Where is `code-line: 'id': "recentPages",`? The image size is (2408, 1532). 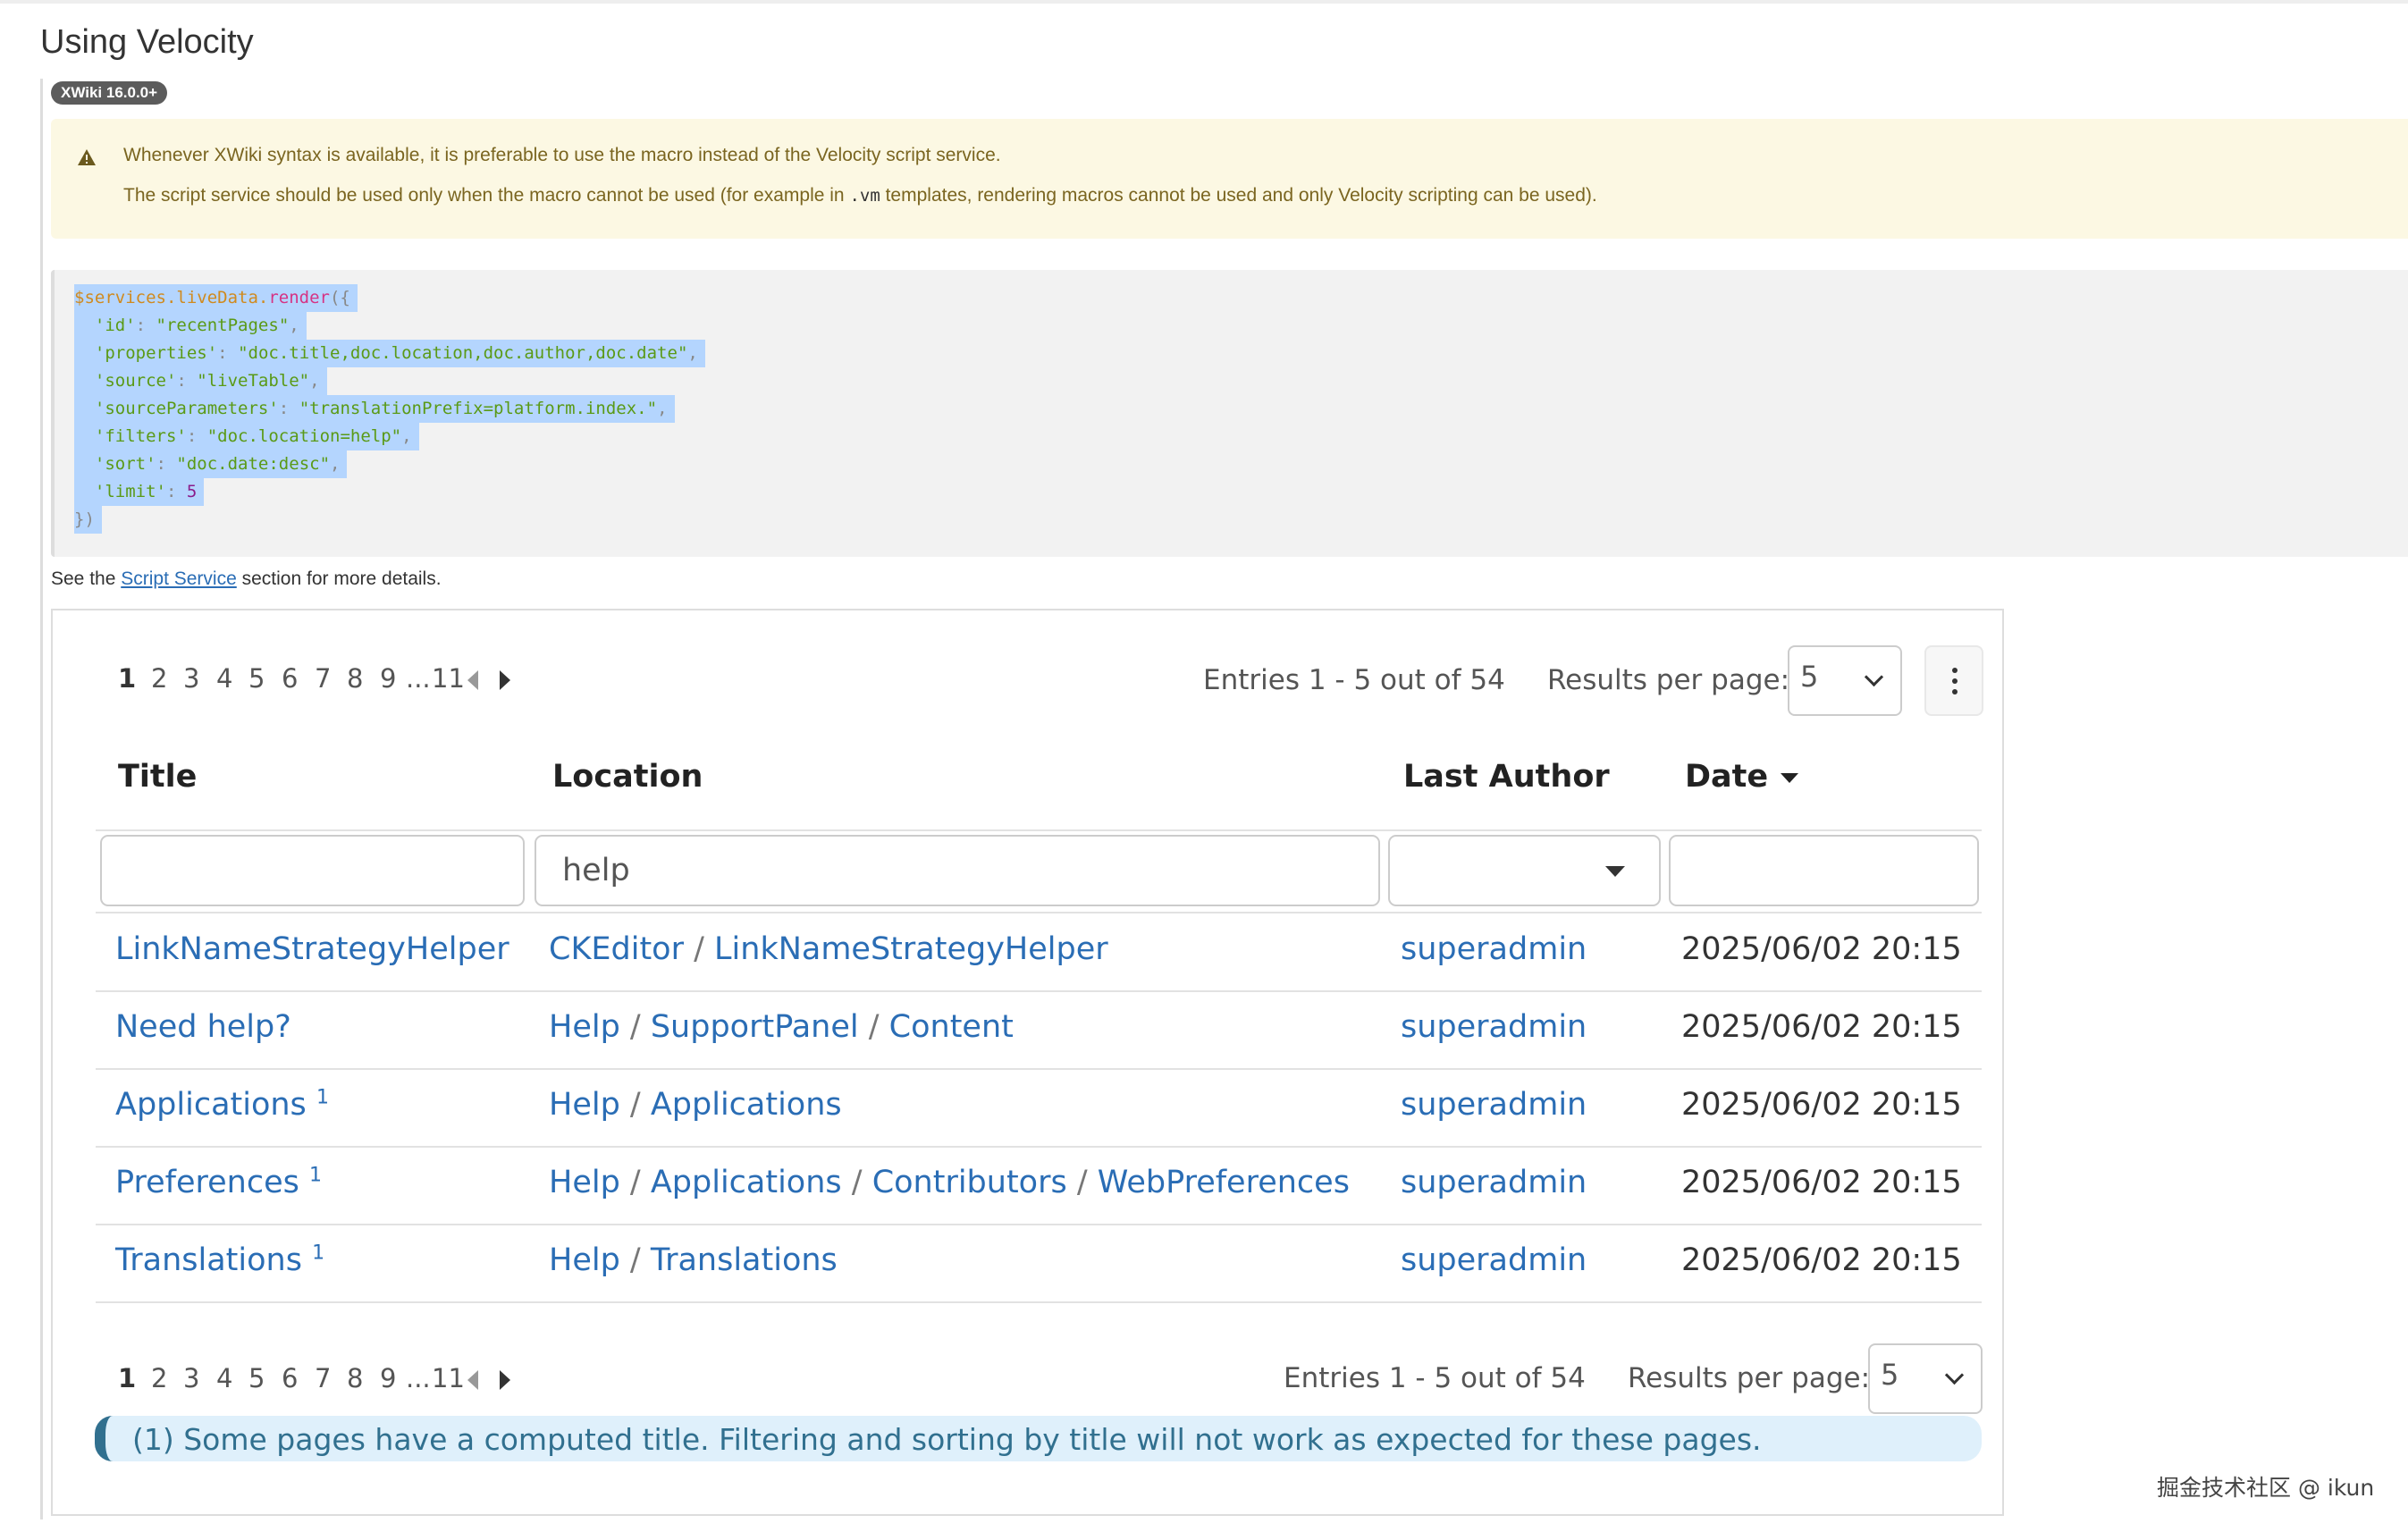
code-line: 'id': "recentPages", is located at coordinates (191, 326).